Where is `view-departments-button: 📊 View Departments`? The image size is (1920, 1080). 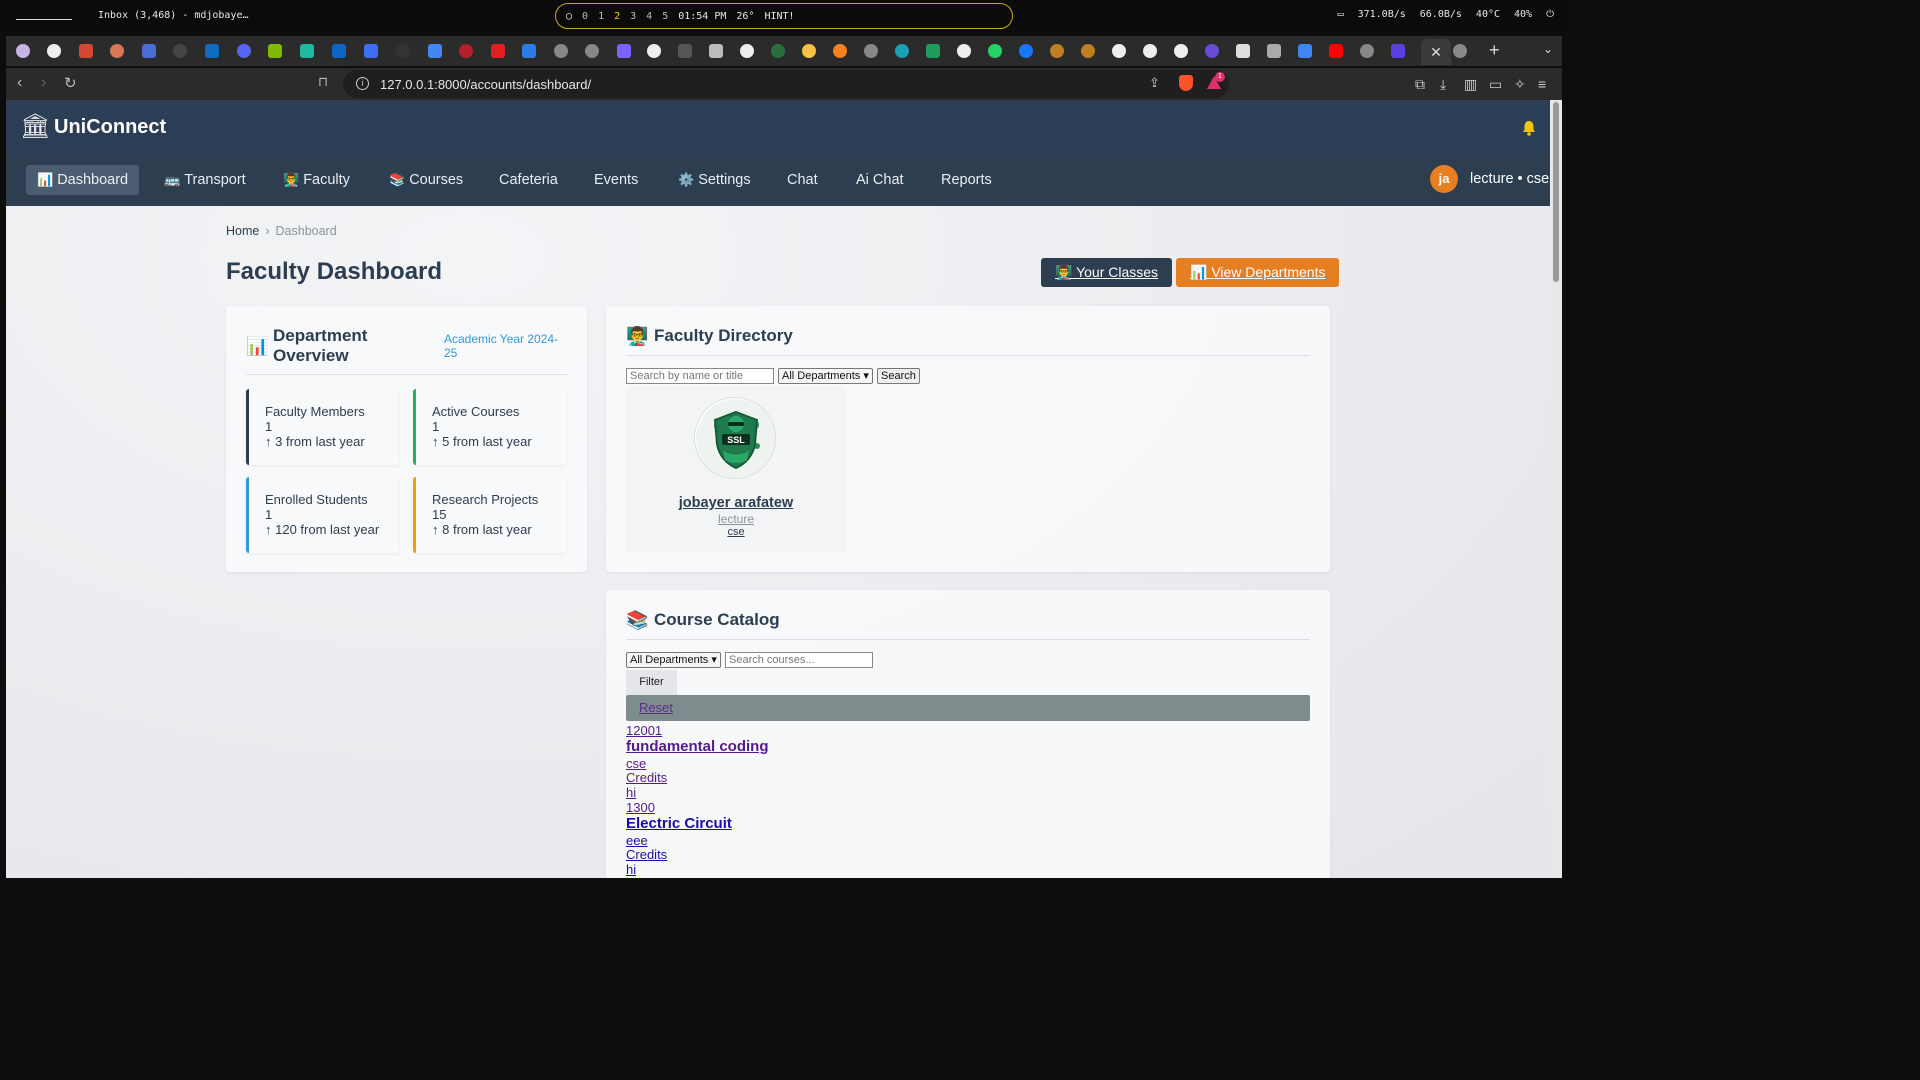
view-departments-button: 📊 View Departments is located at coordinates (1258, 272).